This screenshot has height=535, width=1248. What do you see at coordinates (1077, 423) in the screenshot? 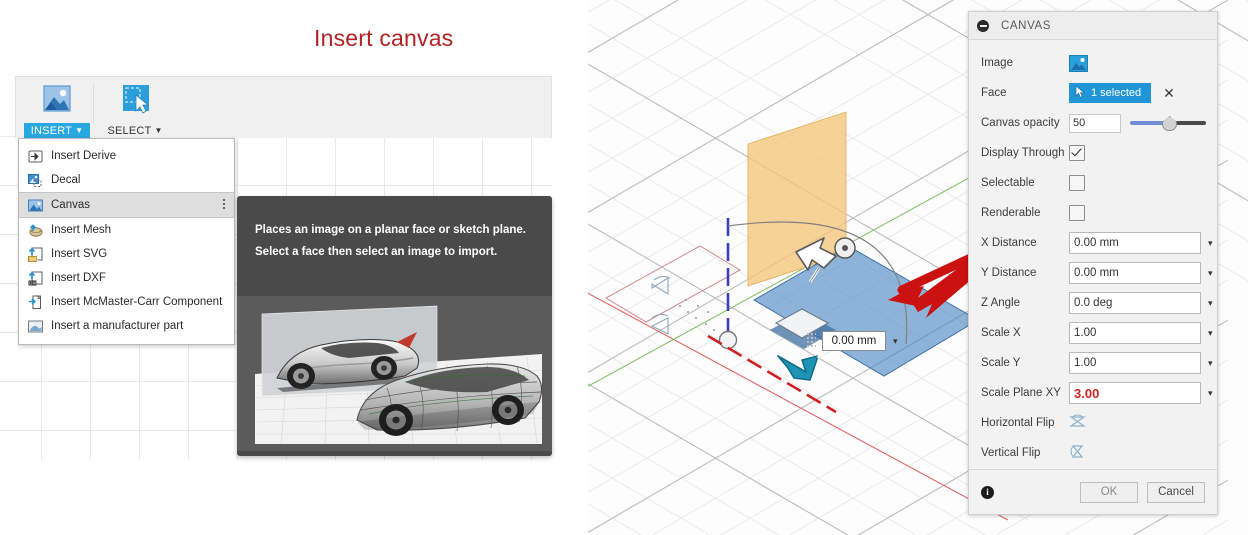
I see `horizontal-flip-icon` at bounding box center [1077, 423].